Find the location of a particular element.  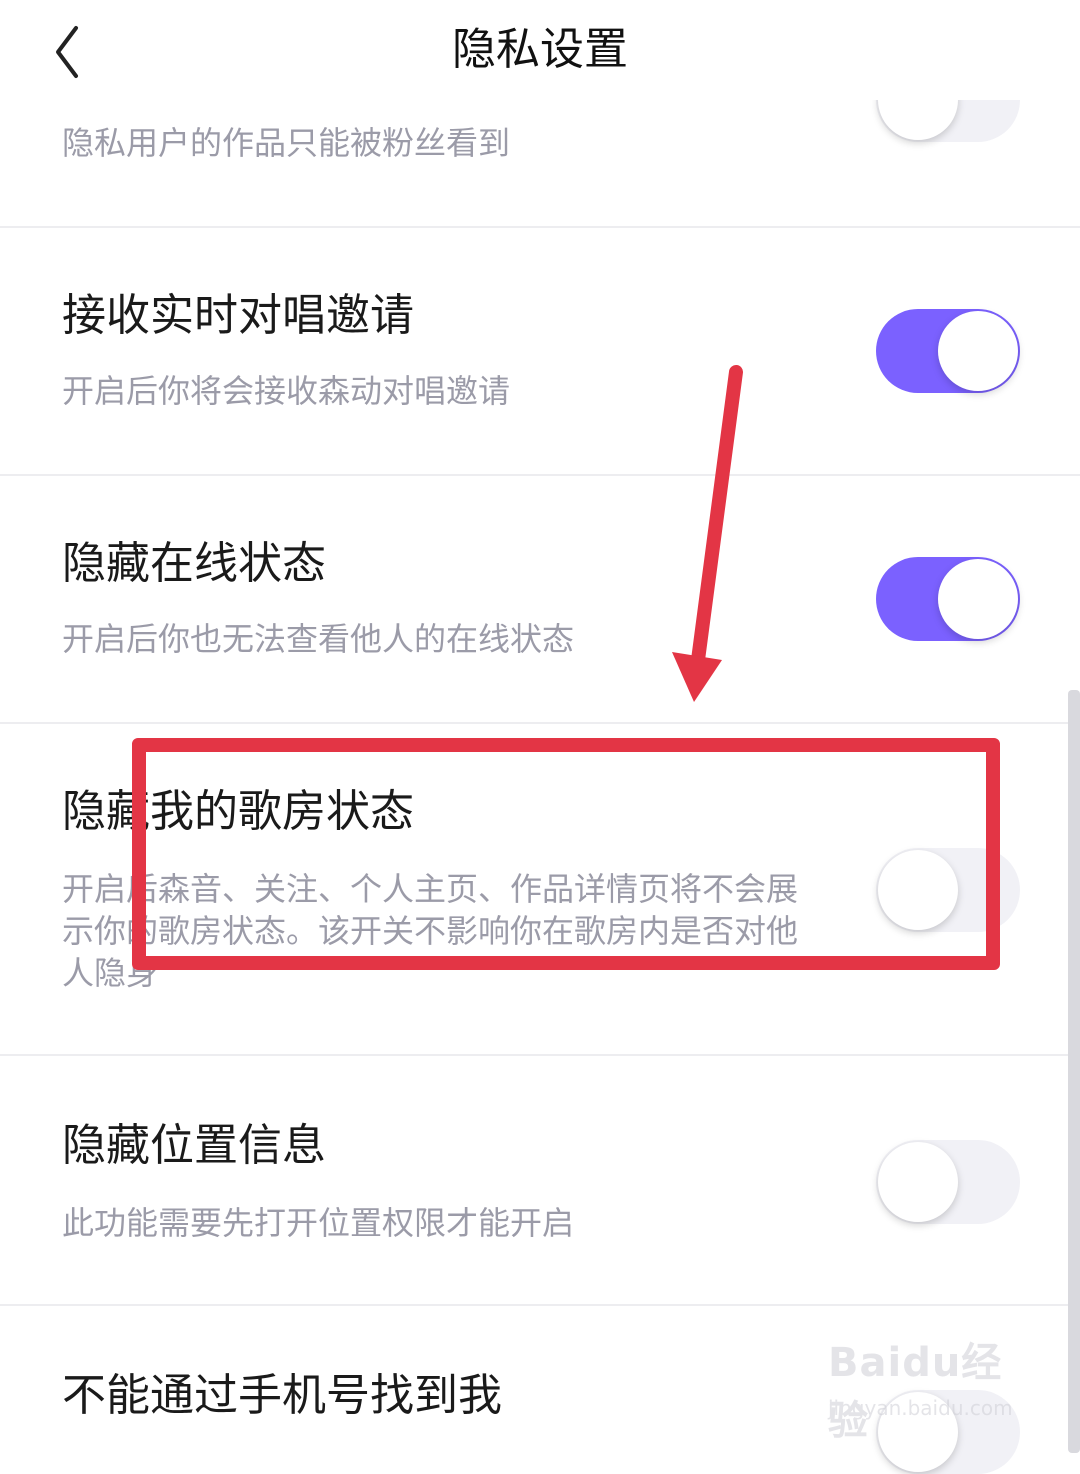

annotation-highlight-box is located at coordinates (566, 854).